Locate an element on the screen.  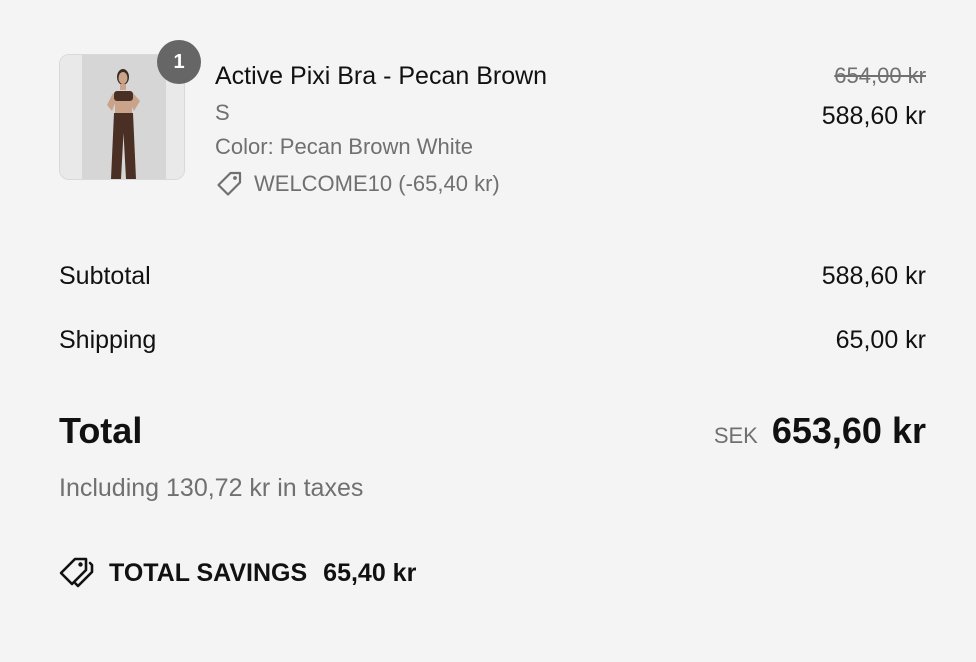
product-color: Color: Pecan Brown White is located at coordinates (344, 146).